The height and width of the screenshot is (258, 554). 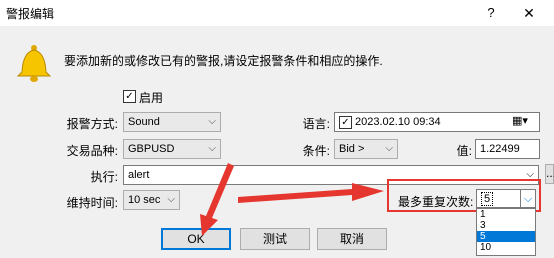 I want to click on arrow-to-ok-button, so click(x=217, y=199).